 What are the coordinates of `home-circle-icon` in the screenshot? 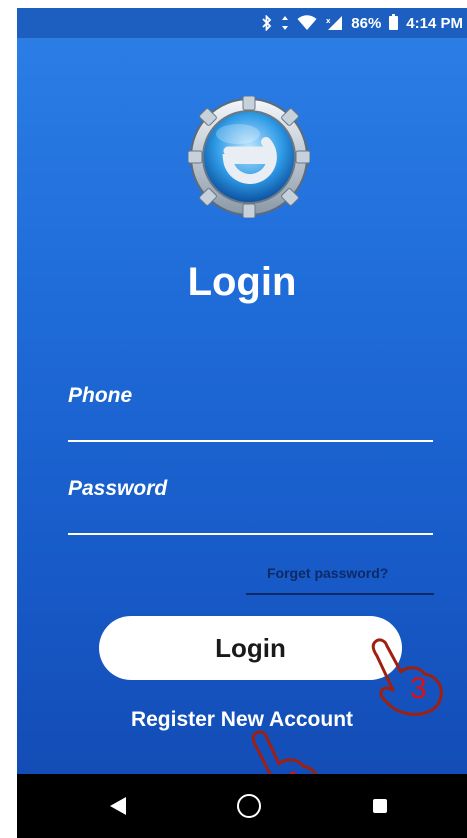 It's located at (249, 806).